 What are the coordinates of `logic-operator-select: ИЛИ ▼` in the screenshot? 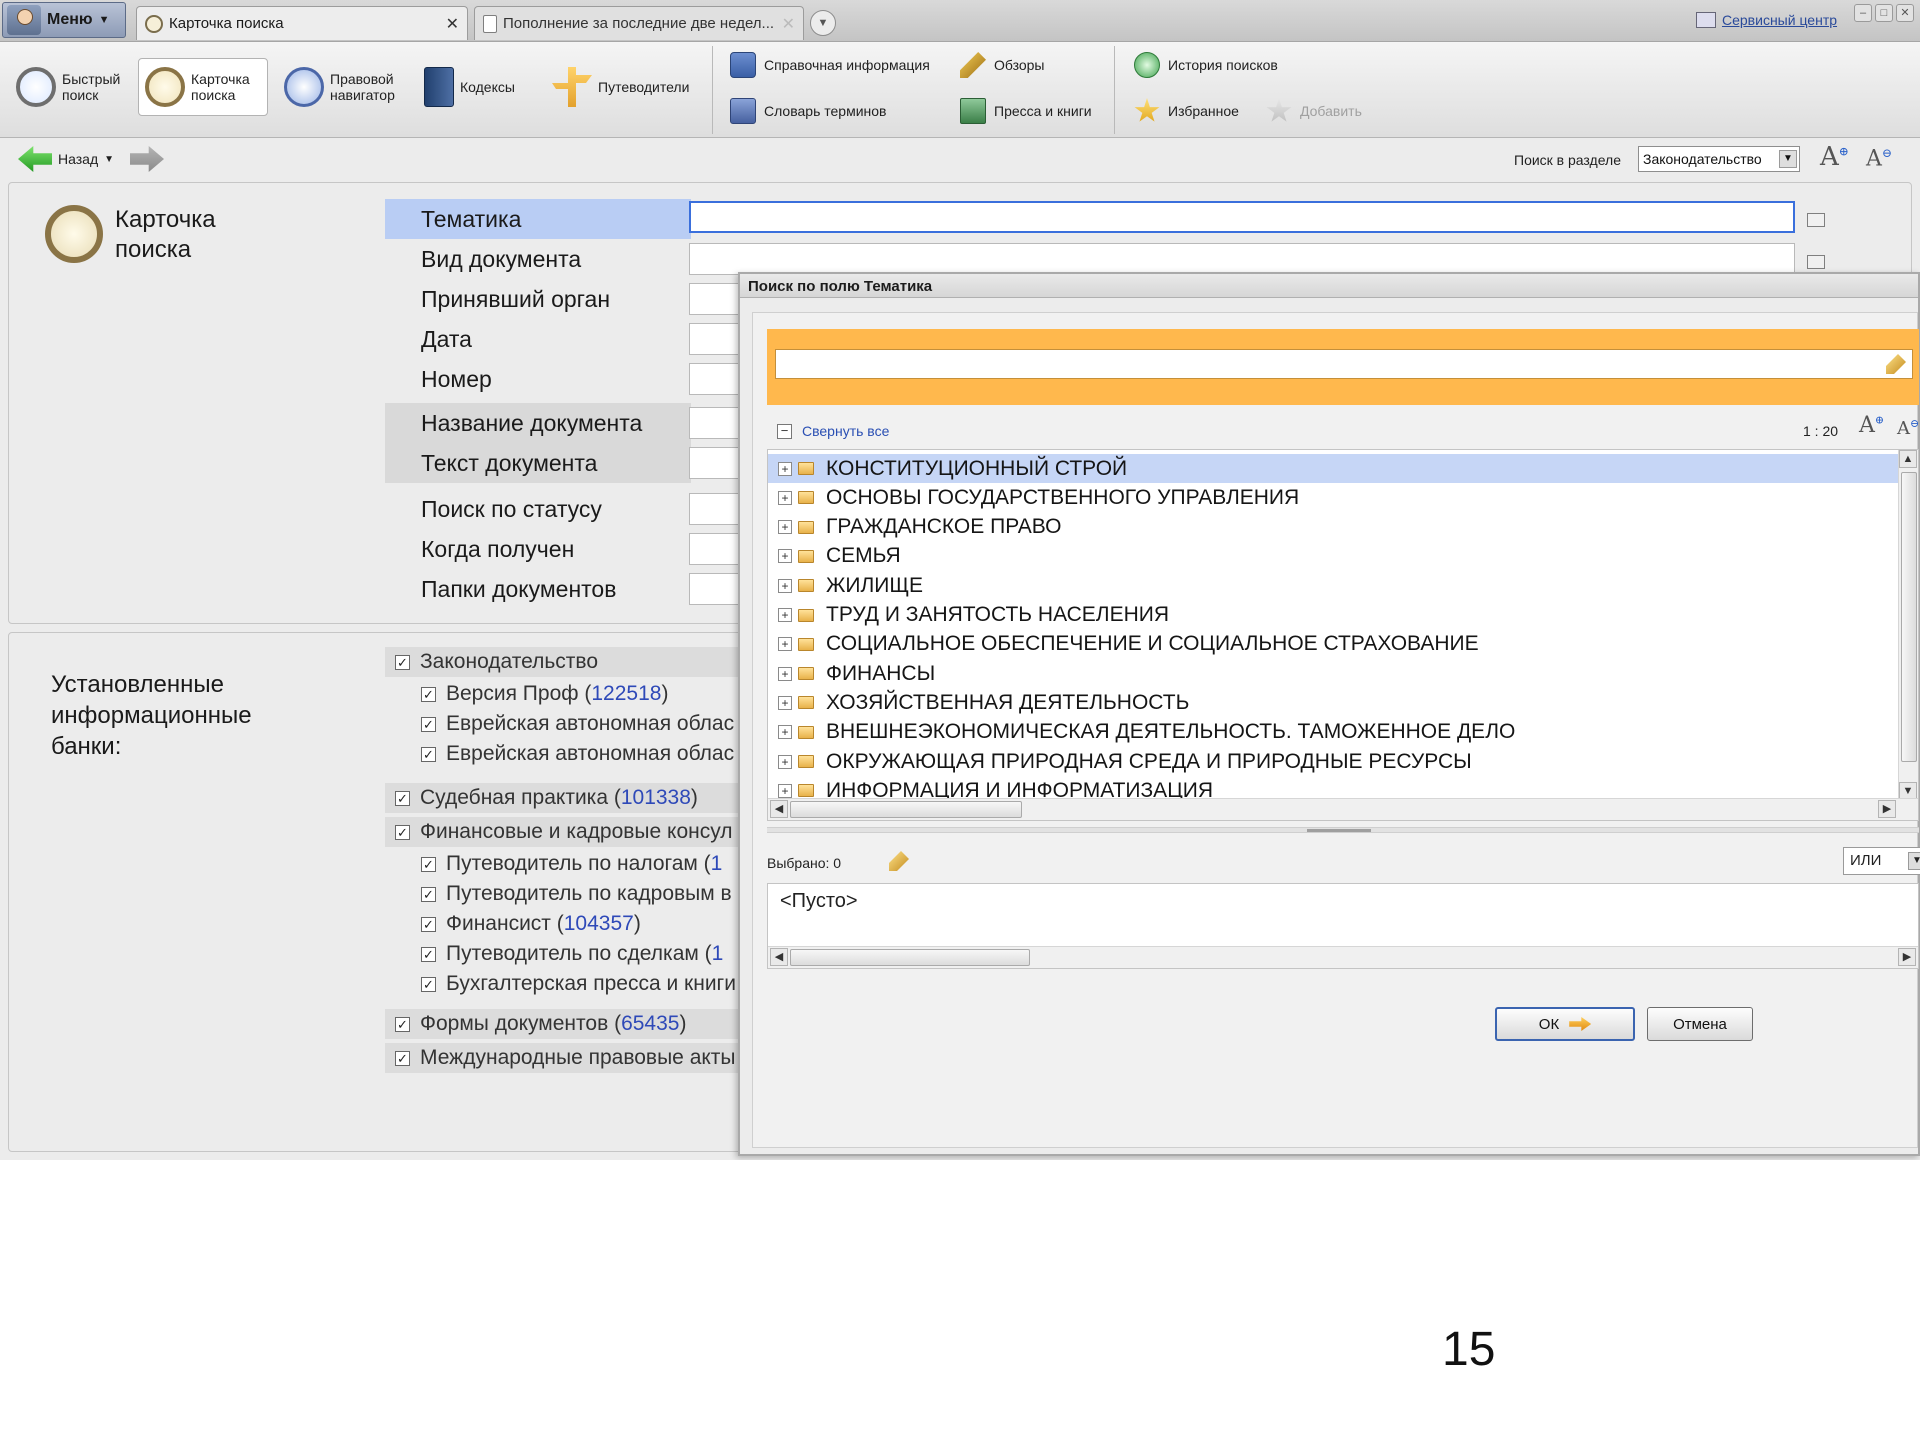 It's located at (1881, 861).